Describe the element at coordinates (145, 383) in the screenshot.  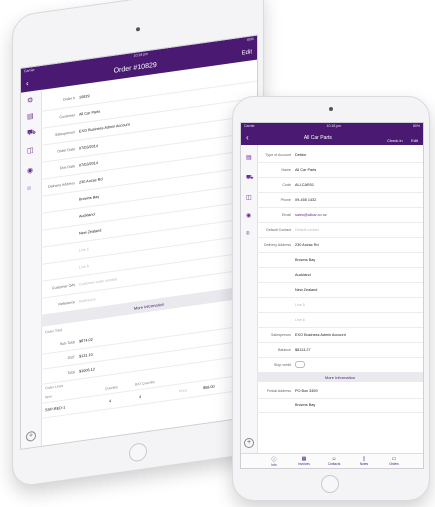
I see `bo-quantity-header: B/O Quantity` at that location.